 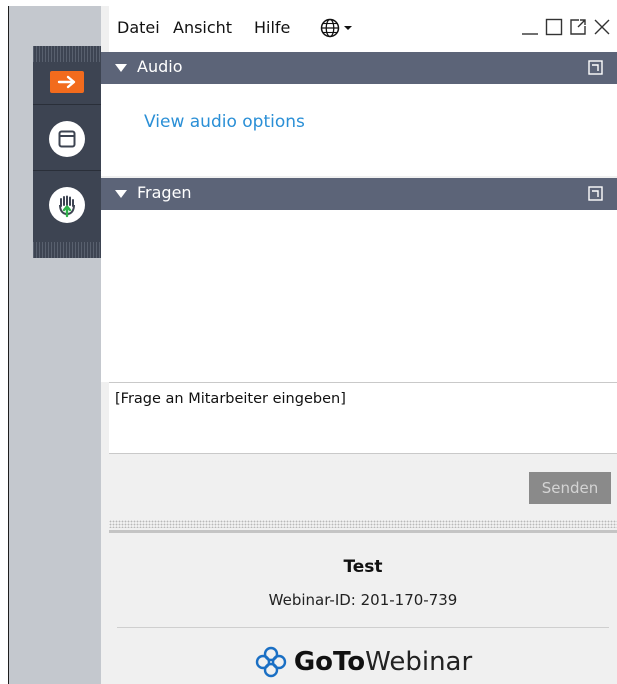 I want to click on raise-hand-icon, so click(x=67, y=205).